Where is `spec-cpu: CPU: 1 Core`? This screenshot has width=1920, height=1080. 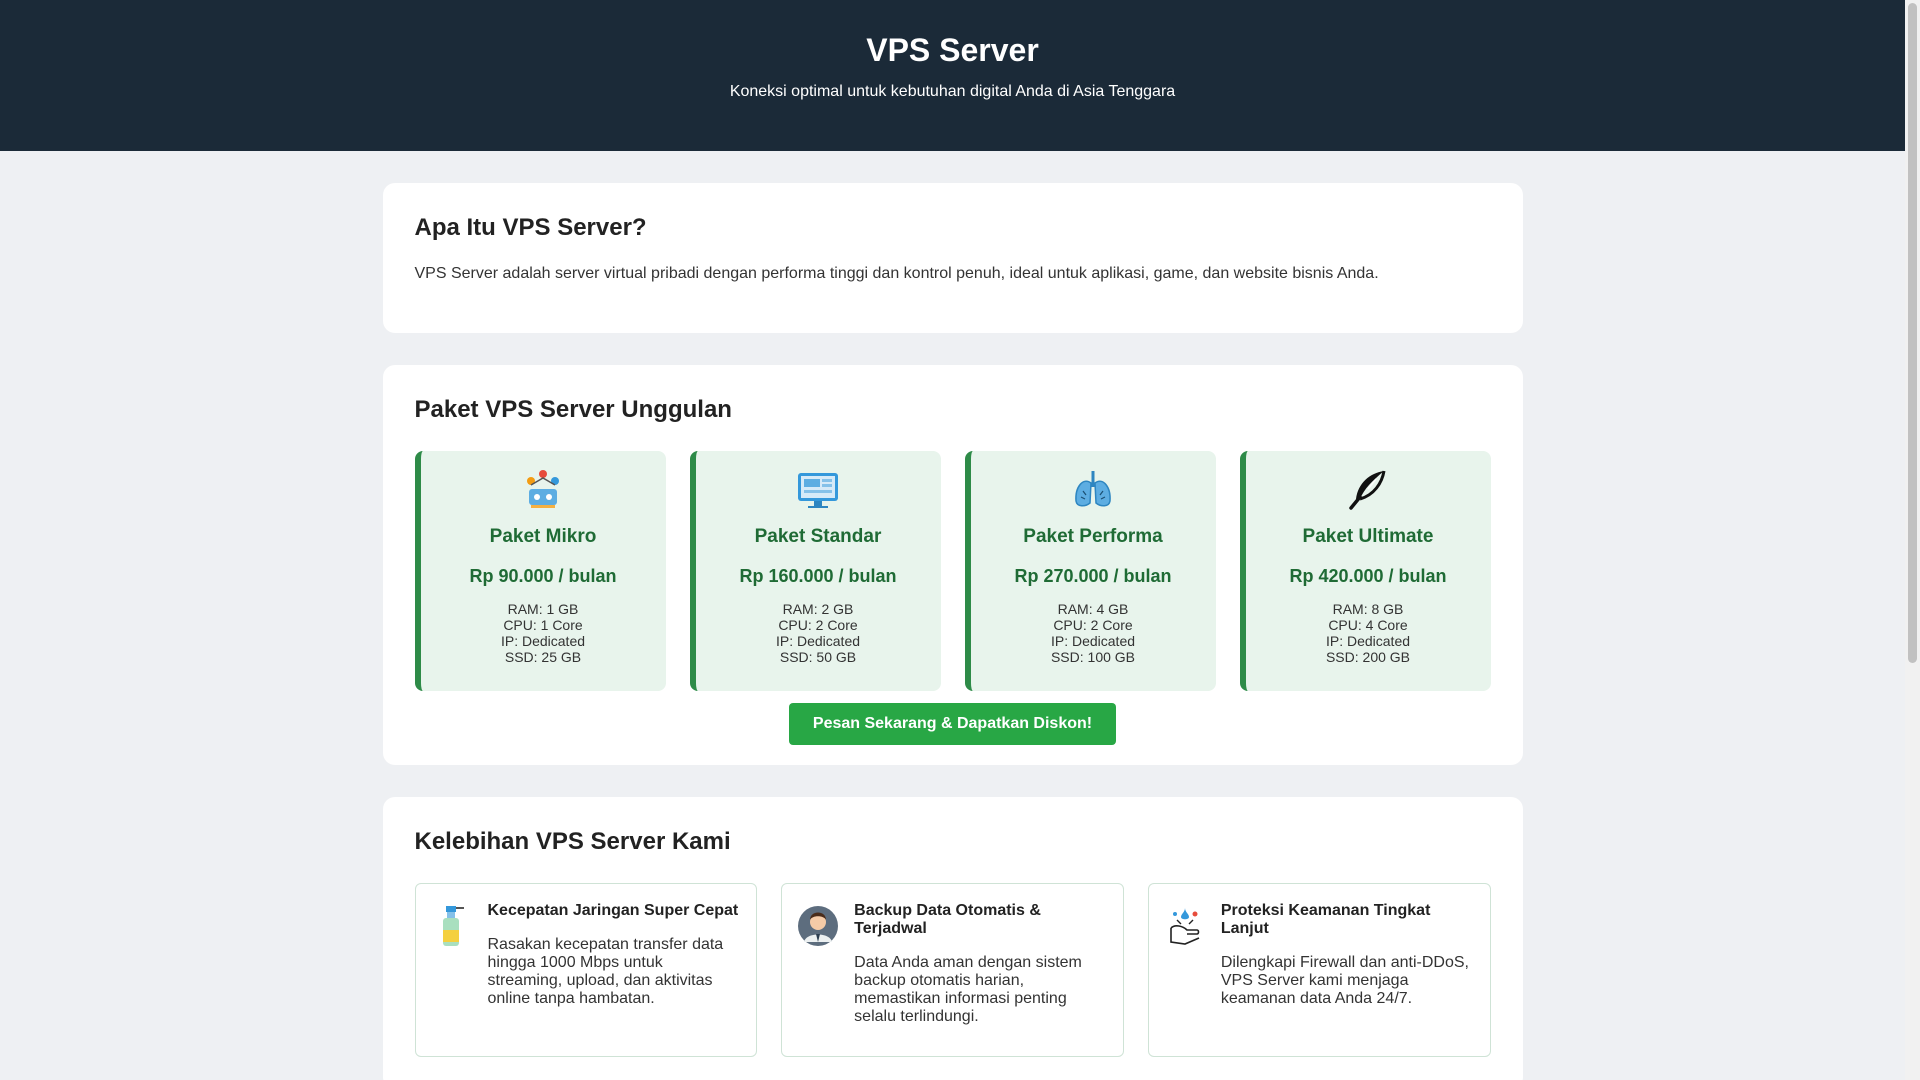 spec-cpu: CPU: 1 Core is located at coordinates (543, 625).